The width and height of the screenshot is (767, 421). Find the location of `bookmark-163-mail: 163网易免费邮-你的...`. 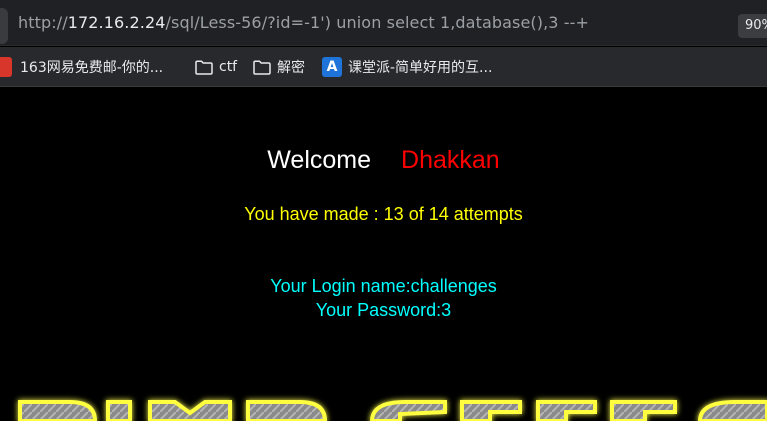

bookmark-163-mail: 163网易免费邮-你的... is located at coordinates (81, 67).